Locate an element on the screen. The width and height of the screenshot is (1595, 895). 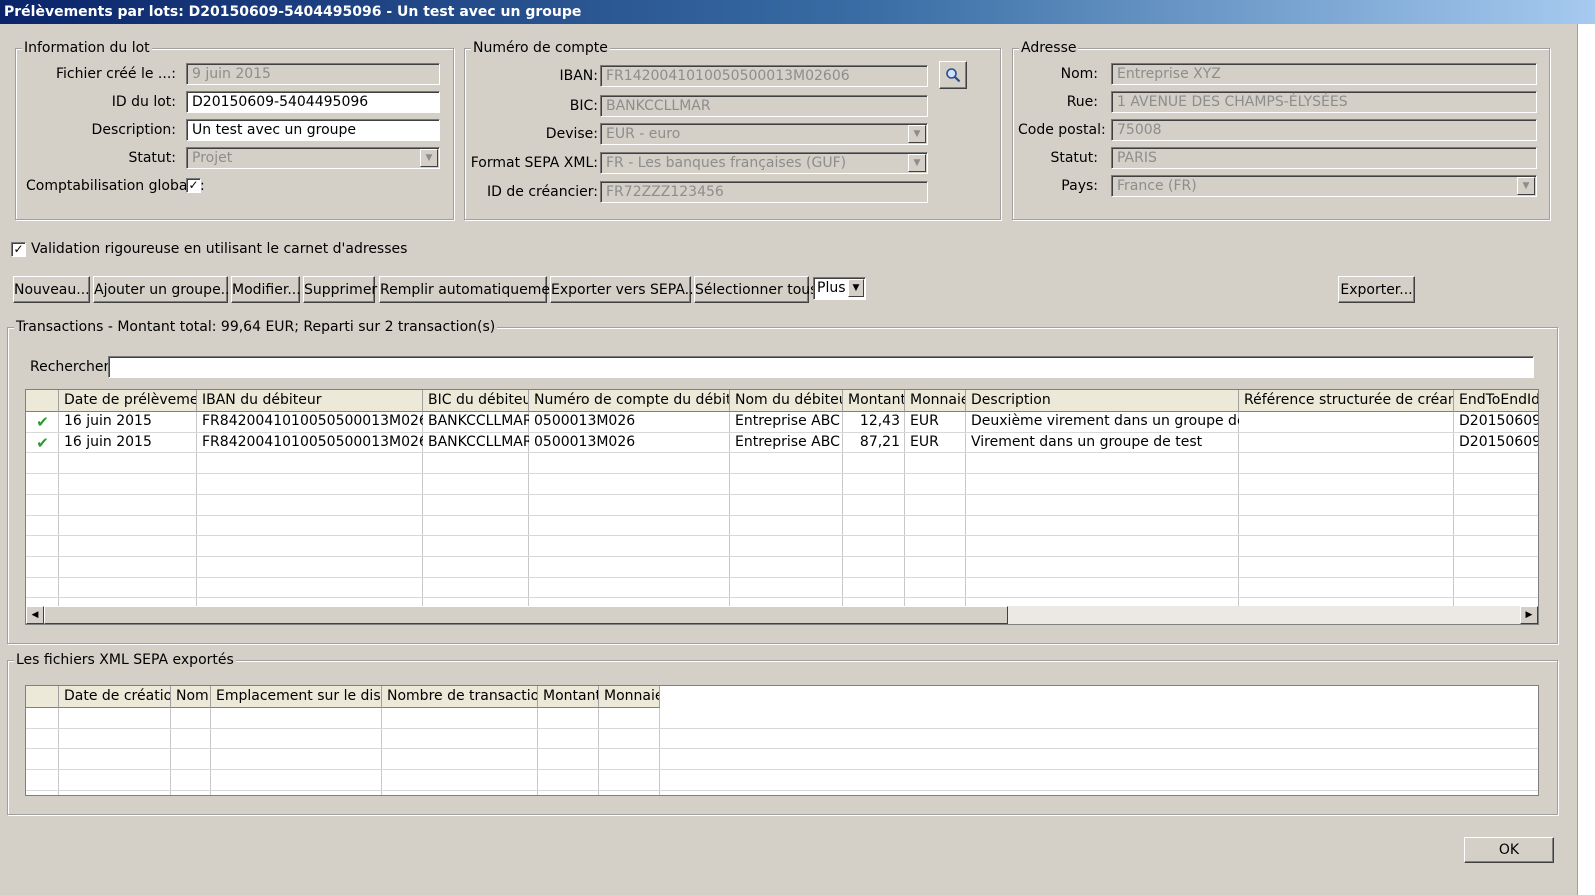
scroll-left-button: ◀ is located at coordinates (35, 615).